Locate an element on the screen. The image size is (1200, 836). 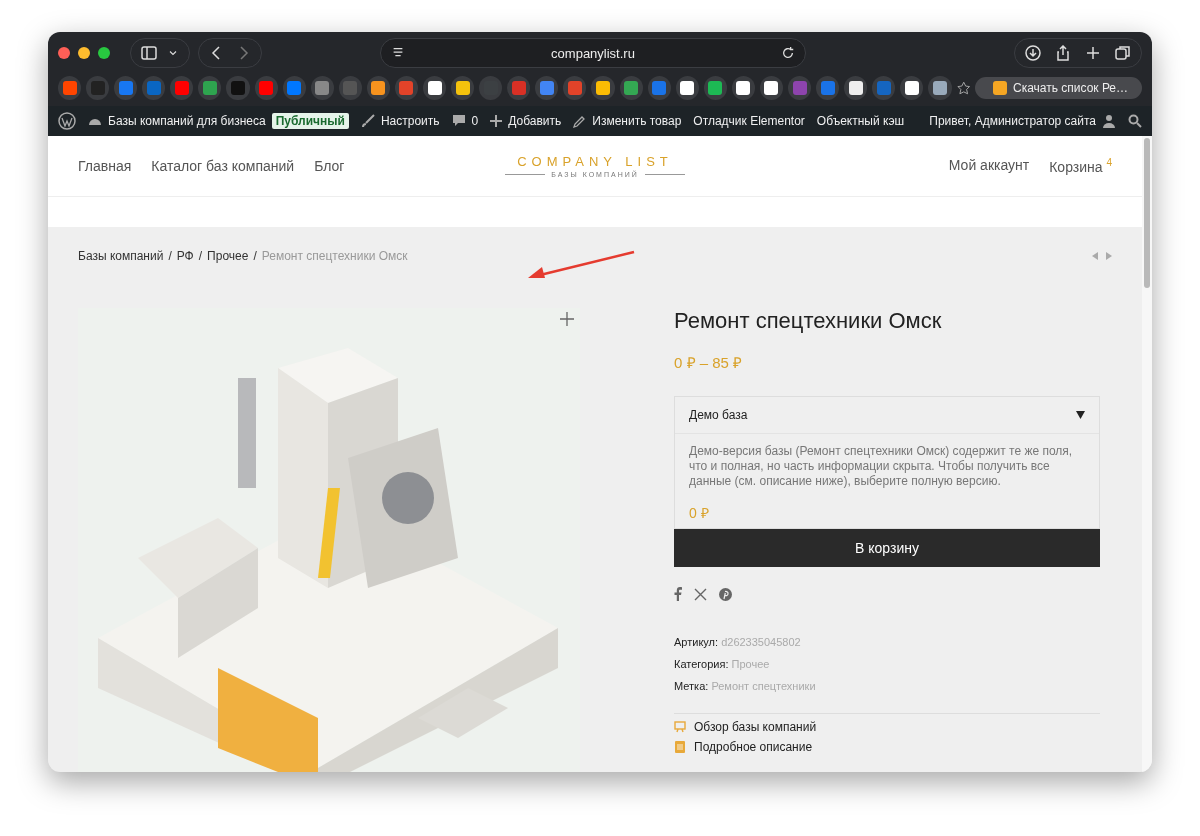
add-to-cart-button: В корзину is located at coordinates (887, 548).